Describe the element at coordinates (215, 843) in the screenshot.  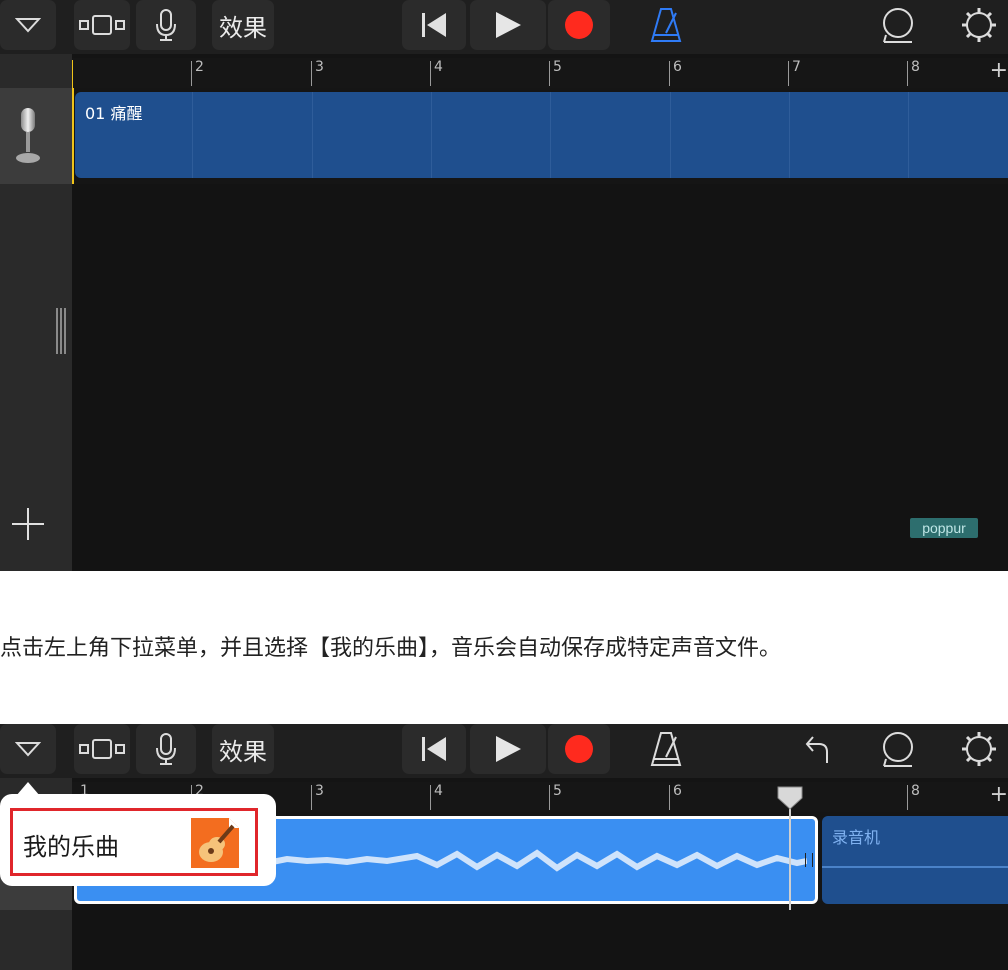
I see `garageband-icon` at that location.